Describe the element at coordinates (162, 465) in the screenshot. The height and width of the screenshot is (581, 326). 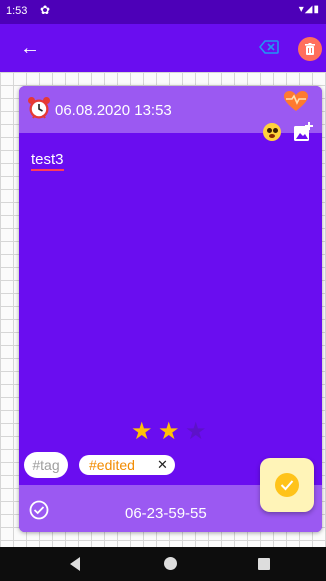
I see `close-icon: ✕` at that location.